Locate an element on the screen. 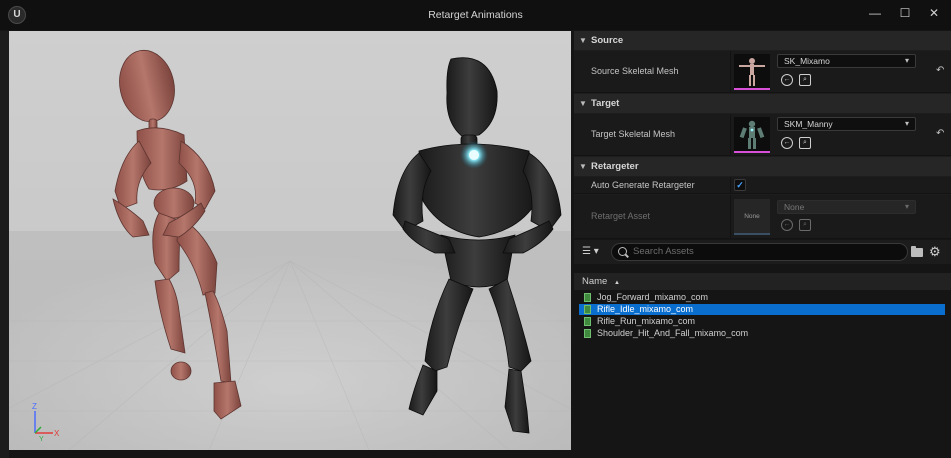 The image size is (951, 458). source-mesh-row: Source Skeletal Mesh SK_Mixamo ▾ ← ⌕ ↶ is located at coordinates (762, 72).